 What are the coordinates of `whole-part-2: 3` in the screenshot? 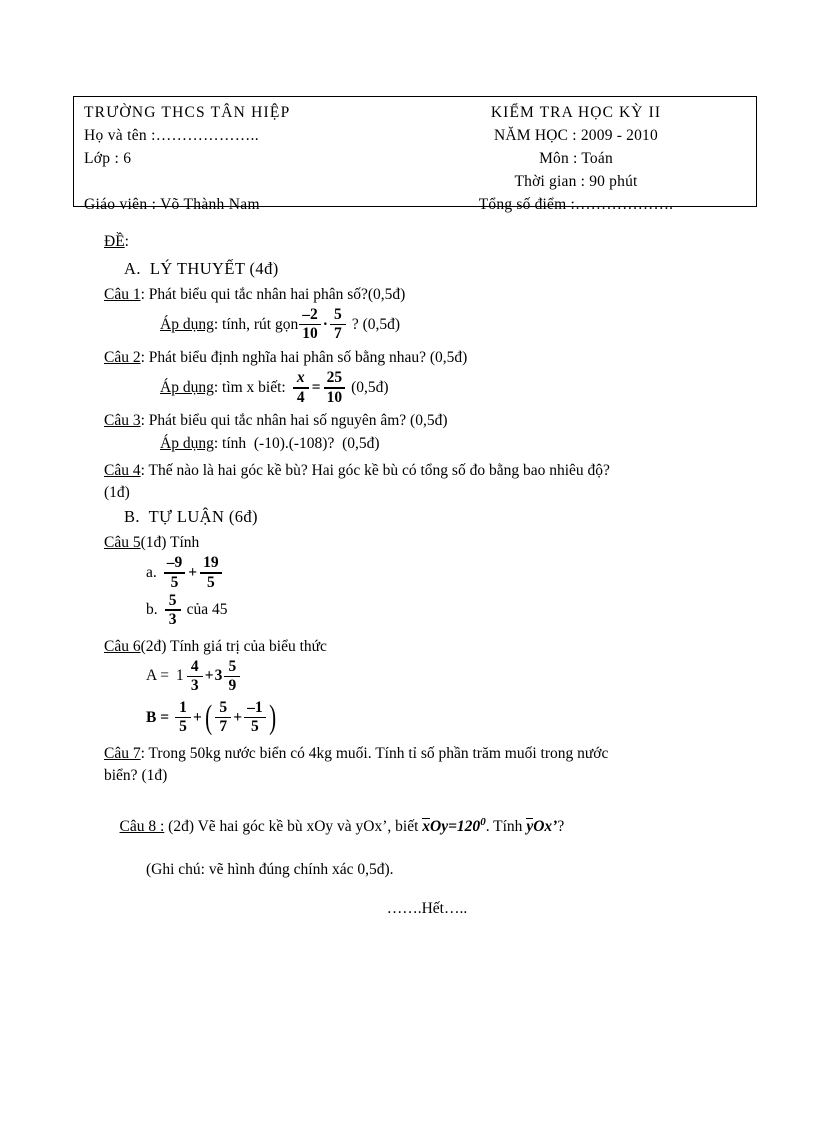 It's located at (218, 676).